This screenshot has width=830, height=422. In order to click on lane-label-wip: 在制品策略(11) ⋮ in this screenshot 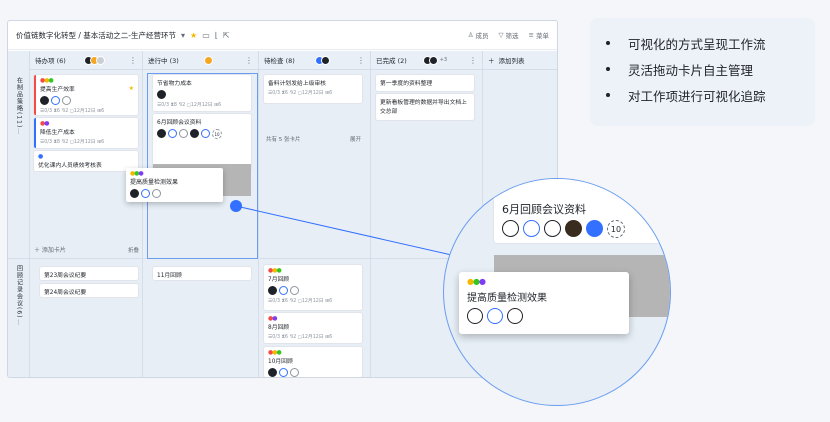, I will do `click(18, 137)`.